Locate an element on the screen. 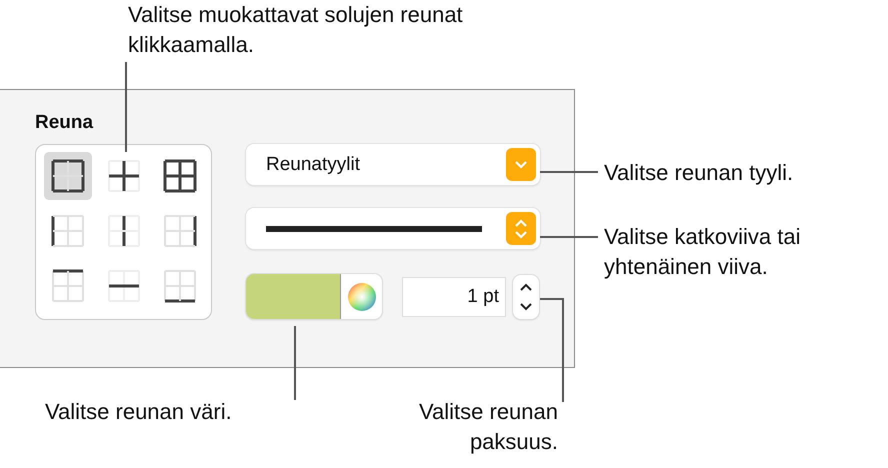 This screenshot has height=468, width=888. up-down-chevron-icon is located at coordinates (521, 228).